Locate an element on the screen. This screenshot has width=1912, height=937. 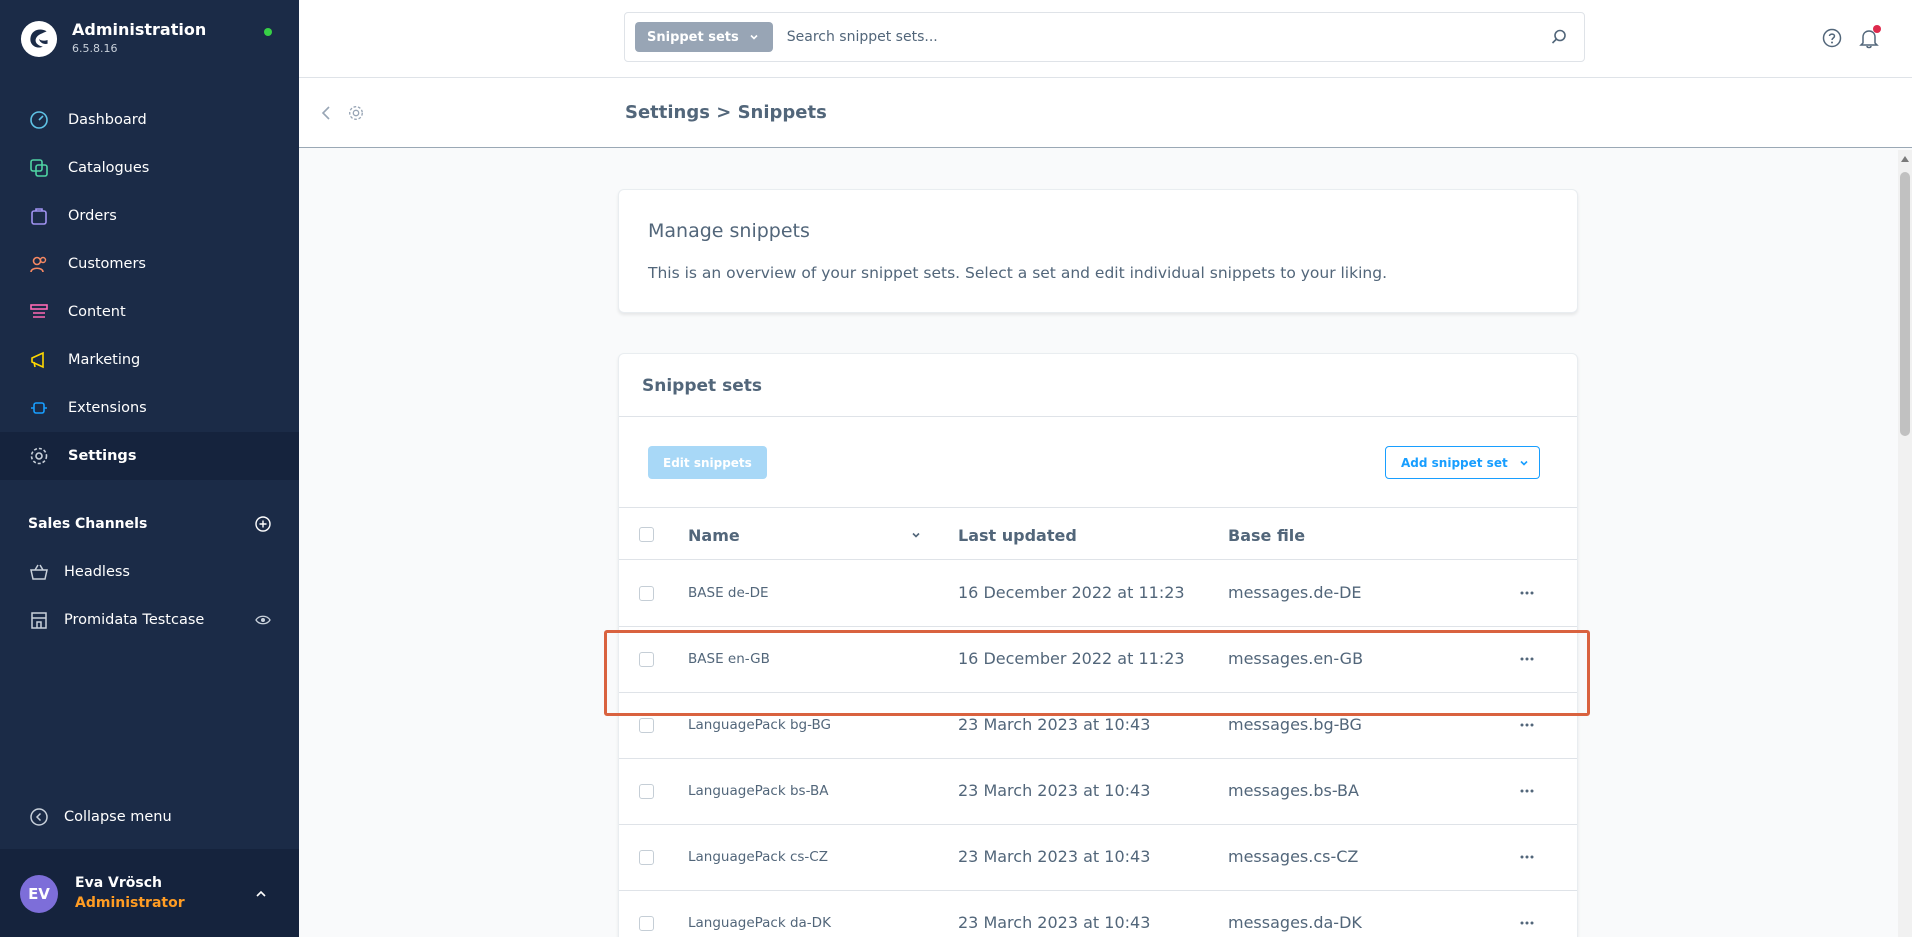
sidebar-item-extensions: Extensions is located at coordinates (149, 408).